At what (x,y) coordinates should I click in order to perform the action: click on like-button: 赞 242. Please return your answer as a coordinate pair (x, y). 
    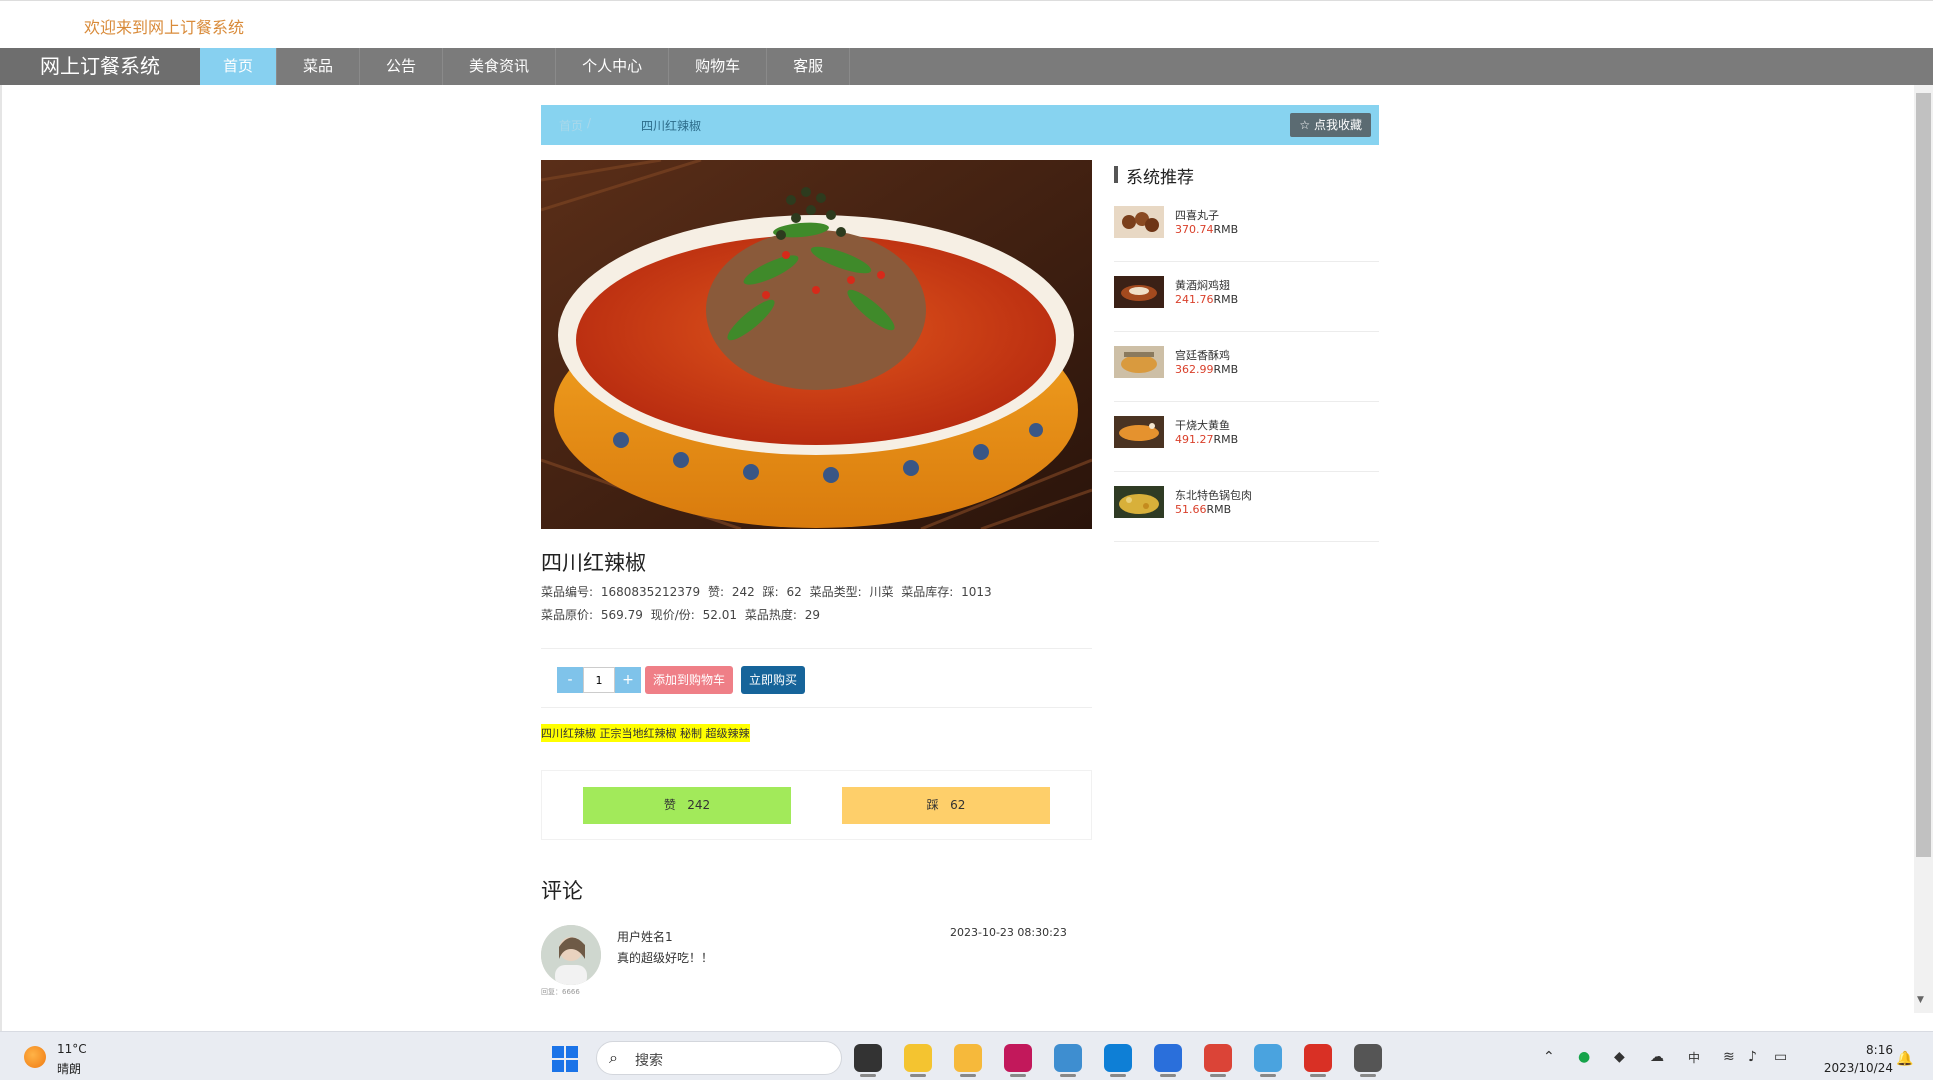
    Looking at the image, I should click on (687, 805).